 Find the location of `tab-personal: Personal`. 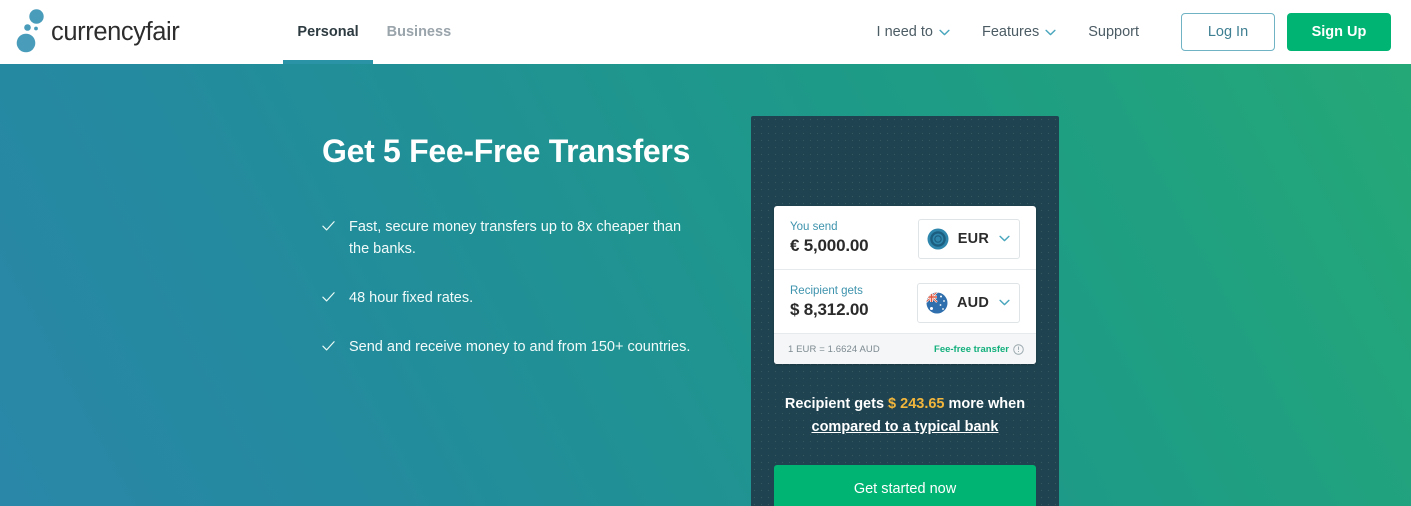

tab-personal: Personal is located at coordinates (328, 32).